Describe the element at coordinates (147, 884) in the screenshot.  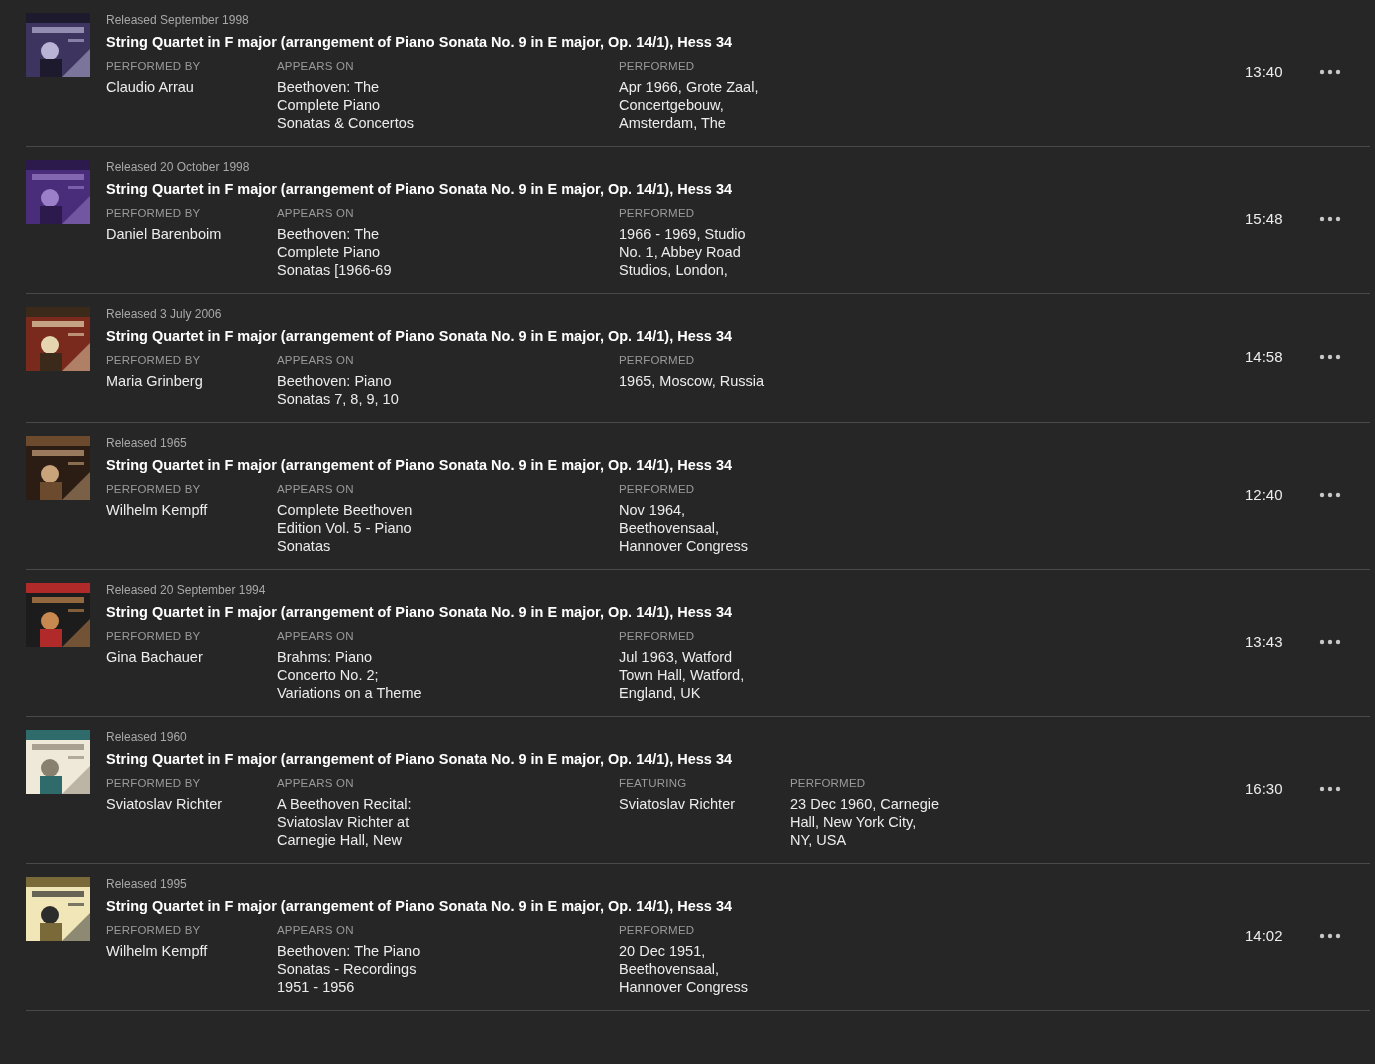
I see `release-date: Released 1995` at that location.